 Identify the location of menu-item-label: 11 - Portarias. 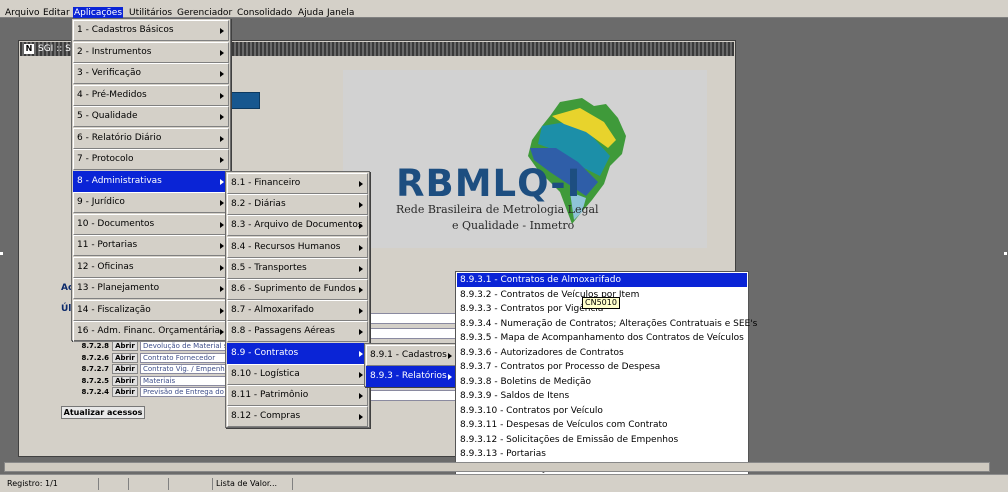
(107, 245).